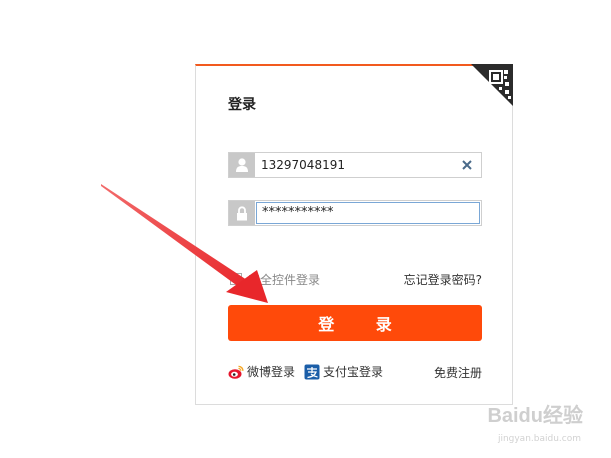  I want to click on watermark-url: jingyan.baidu.com, so click(539, 439).